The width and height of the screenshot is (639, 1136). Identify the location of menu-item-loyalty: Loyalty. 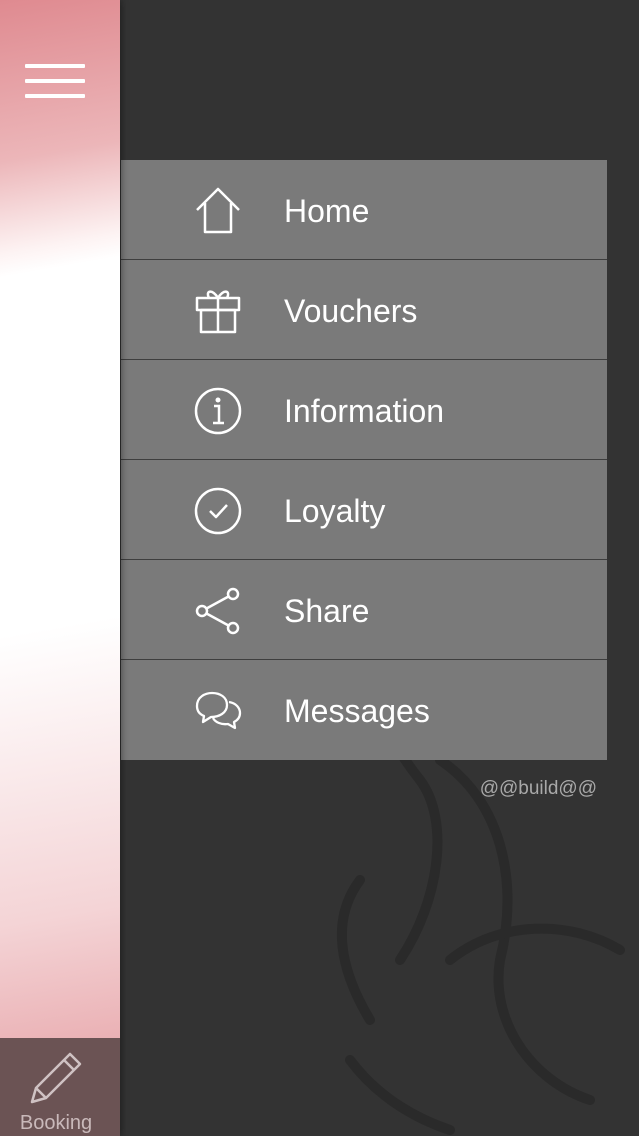
(364, 510).